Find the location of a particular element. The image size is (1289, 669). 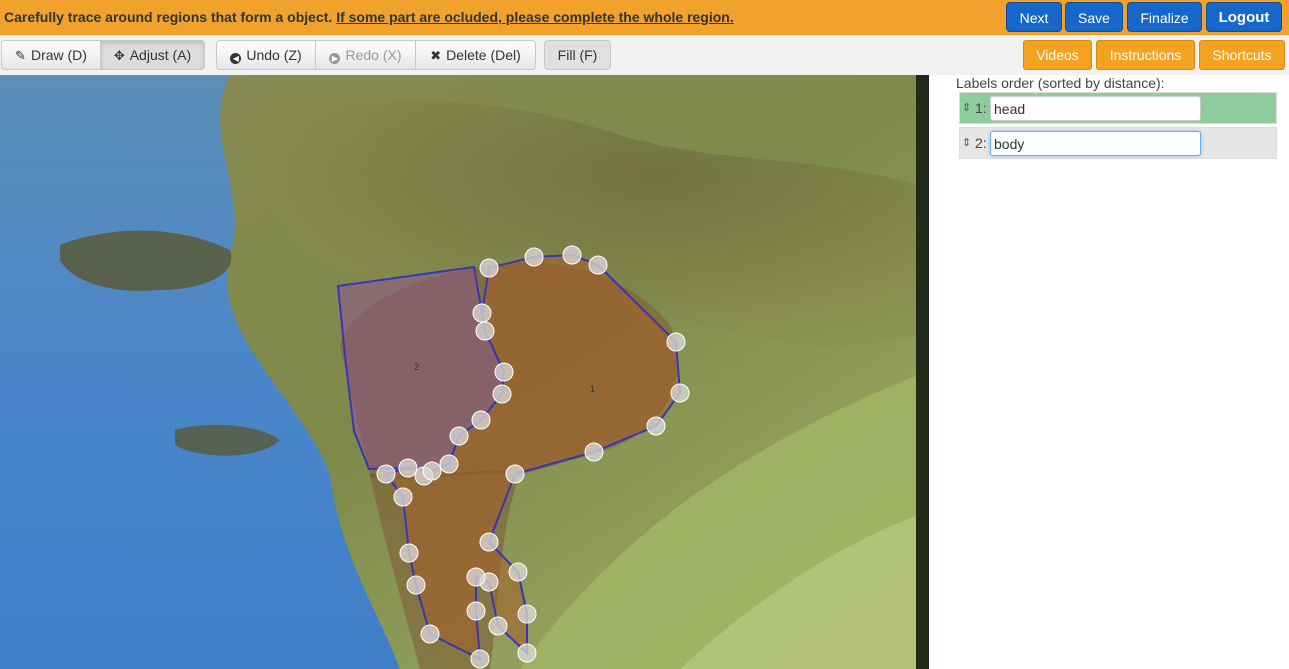

label-input-body is located at coordinates (1095, 143).